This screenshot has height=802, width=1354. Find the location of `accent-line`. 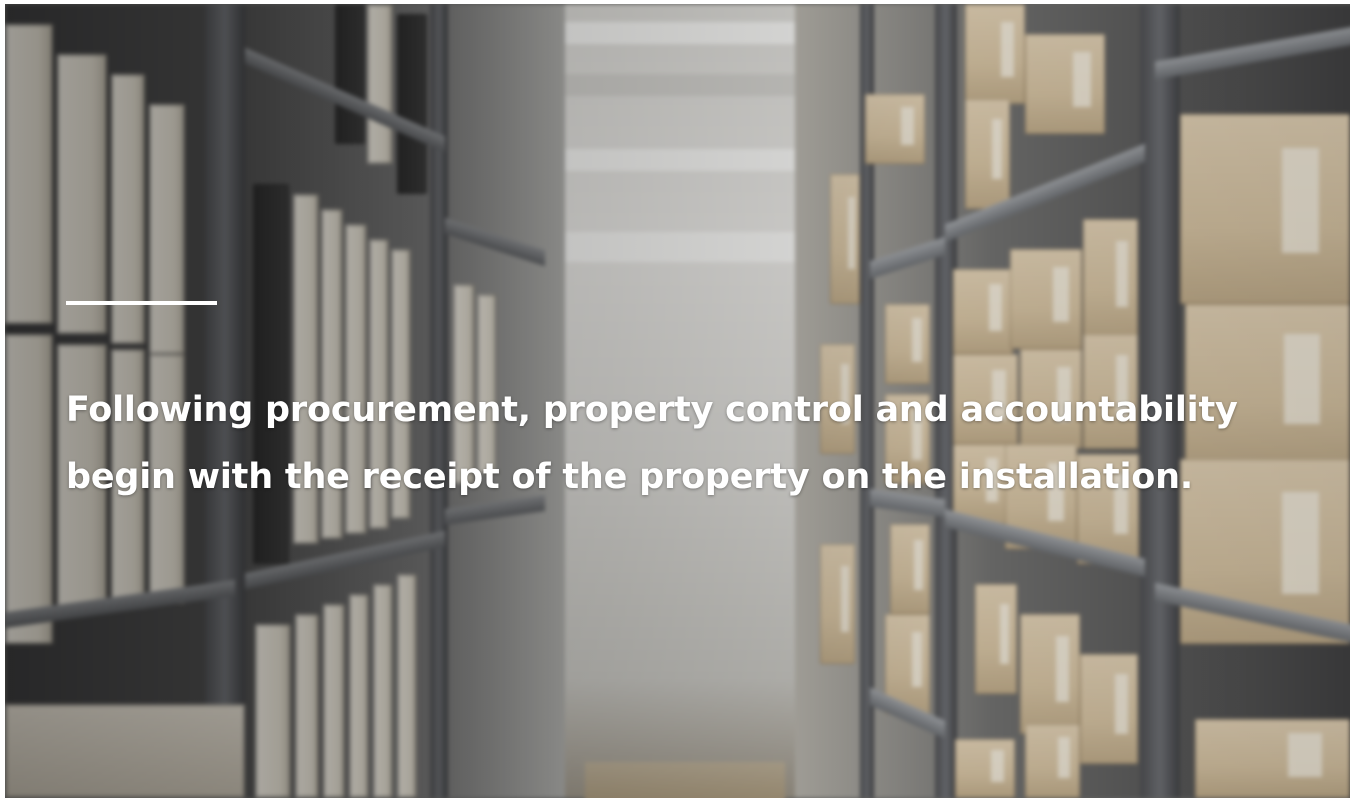

accent-line is located at coordinates (141, 303).